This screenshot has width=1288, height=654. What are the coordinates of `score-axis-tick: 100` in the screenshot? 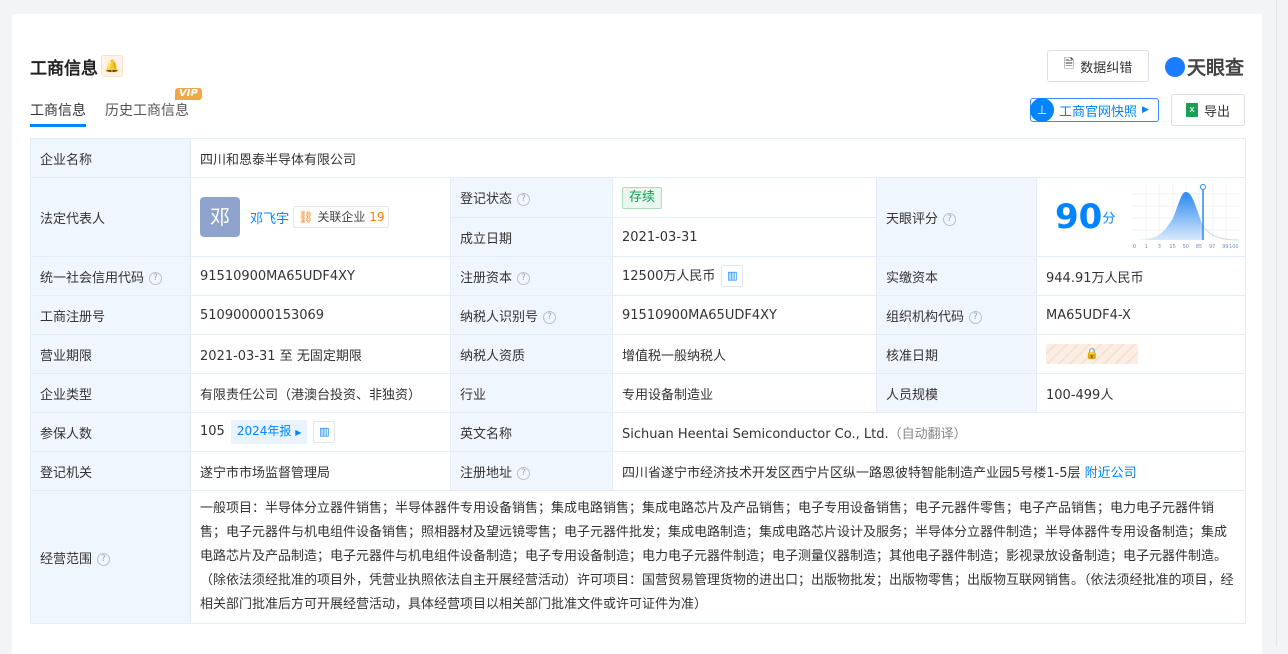 It's located at (1235, 247).